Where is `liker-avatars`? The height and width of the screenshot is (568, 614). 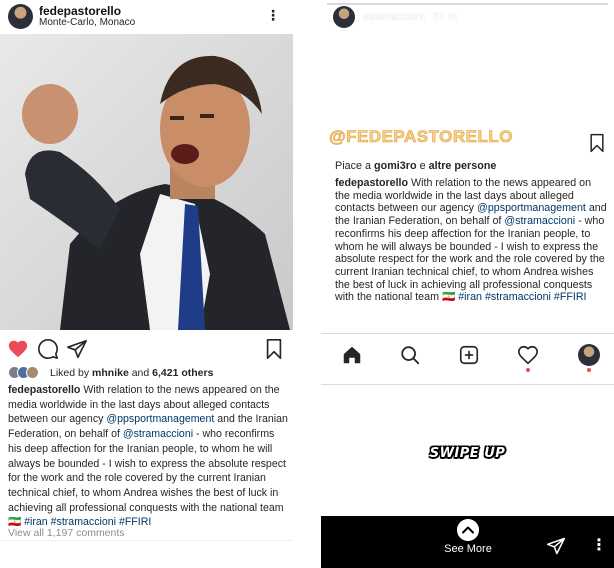
liker-avatars is located at coordinates (28, 372).